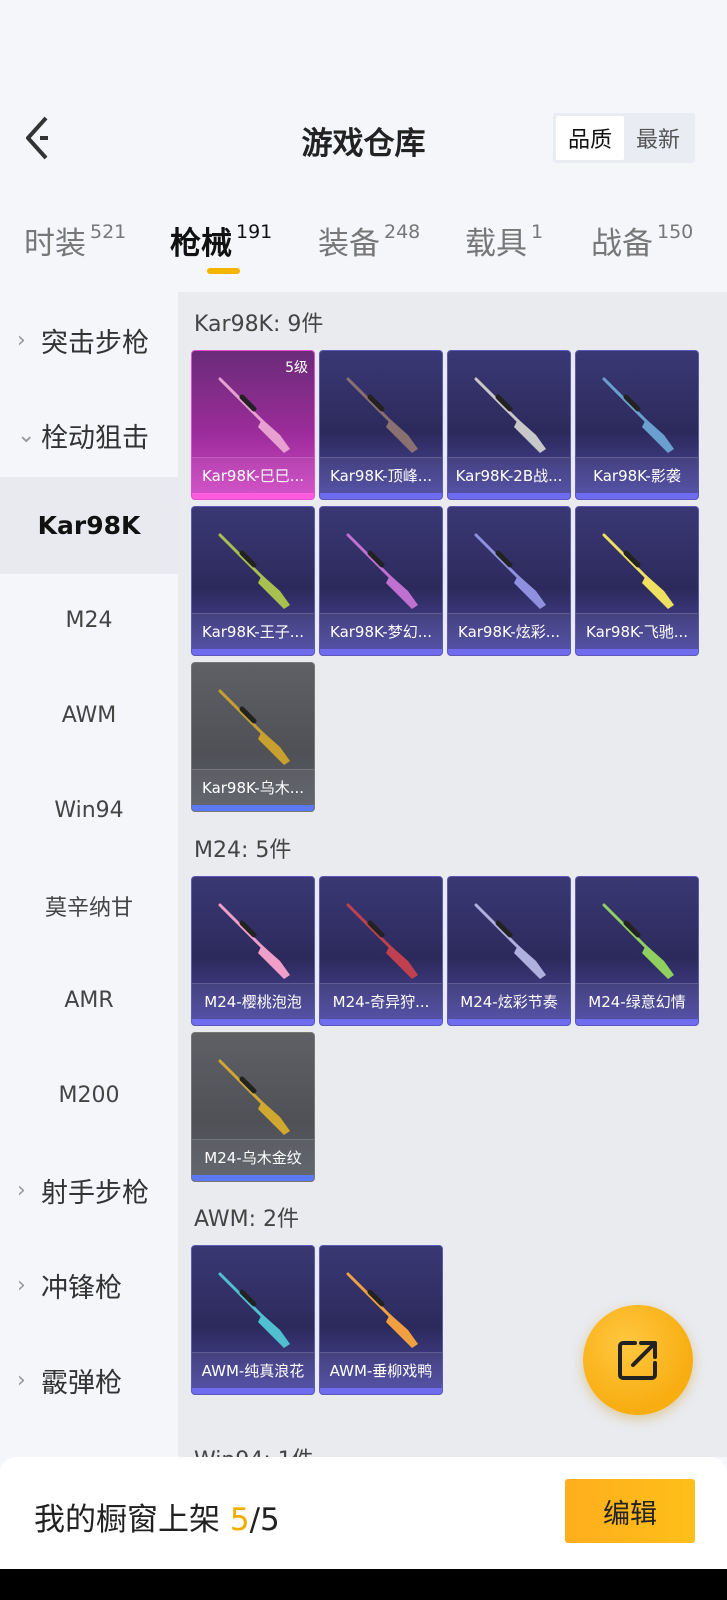 The width and height of the screenshot is (727, 1600). Describe the element at coordinates (89, 905) in the screenshot. I see `sidebar-item-mosin: 莫辛纳甘` at that location.